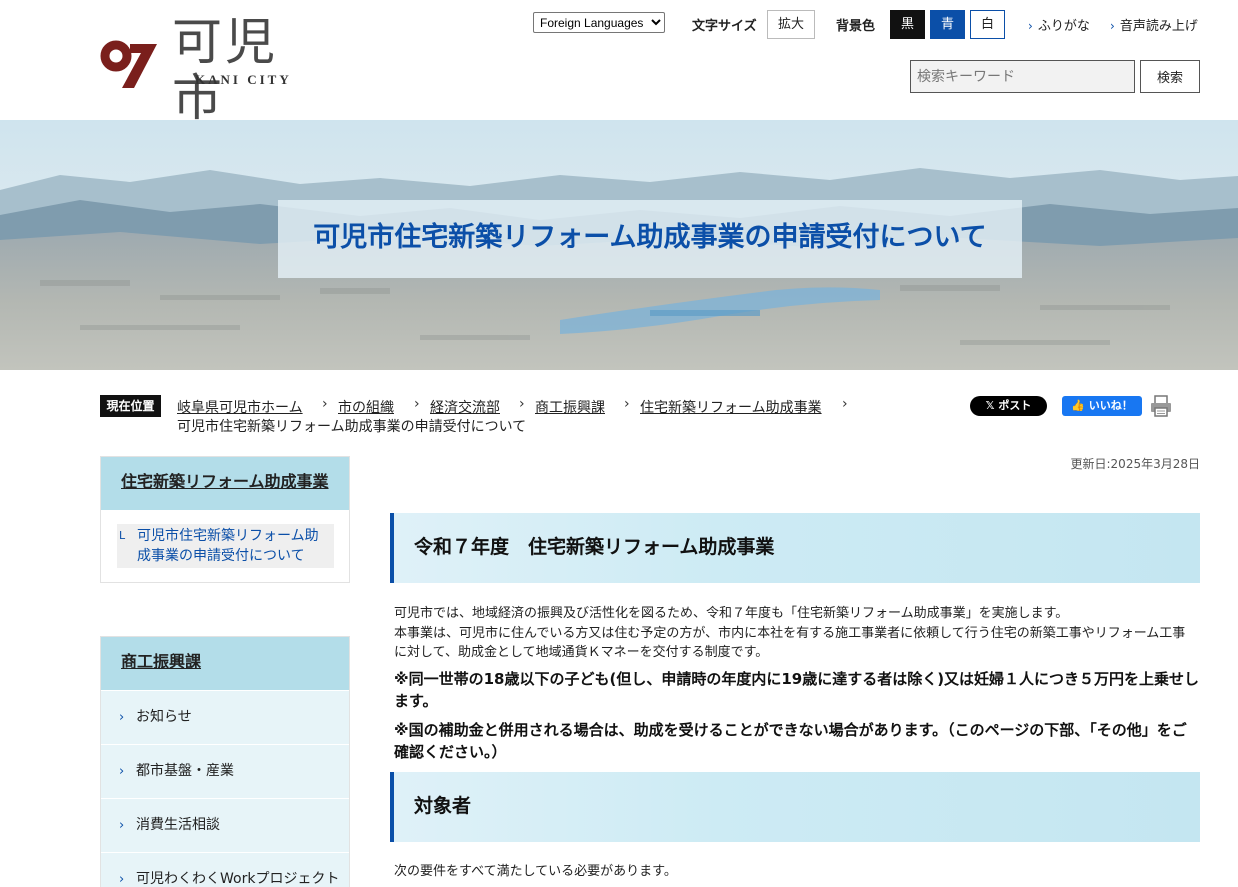 The width and height of the screenshot is (1238, 887). I want to click on search-button: 検索, so click(1170, 76).